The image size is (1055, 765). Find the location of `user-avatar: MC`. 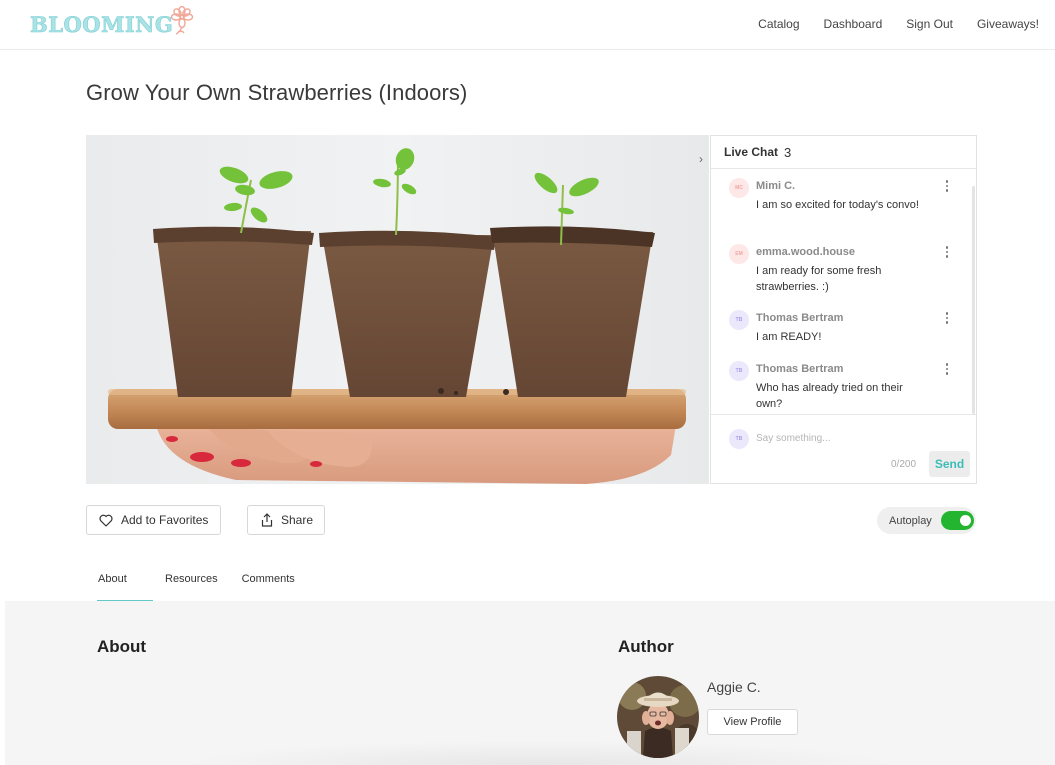

user-avatar: MC is located at coordinates (739, 188).